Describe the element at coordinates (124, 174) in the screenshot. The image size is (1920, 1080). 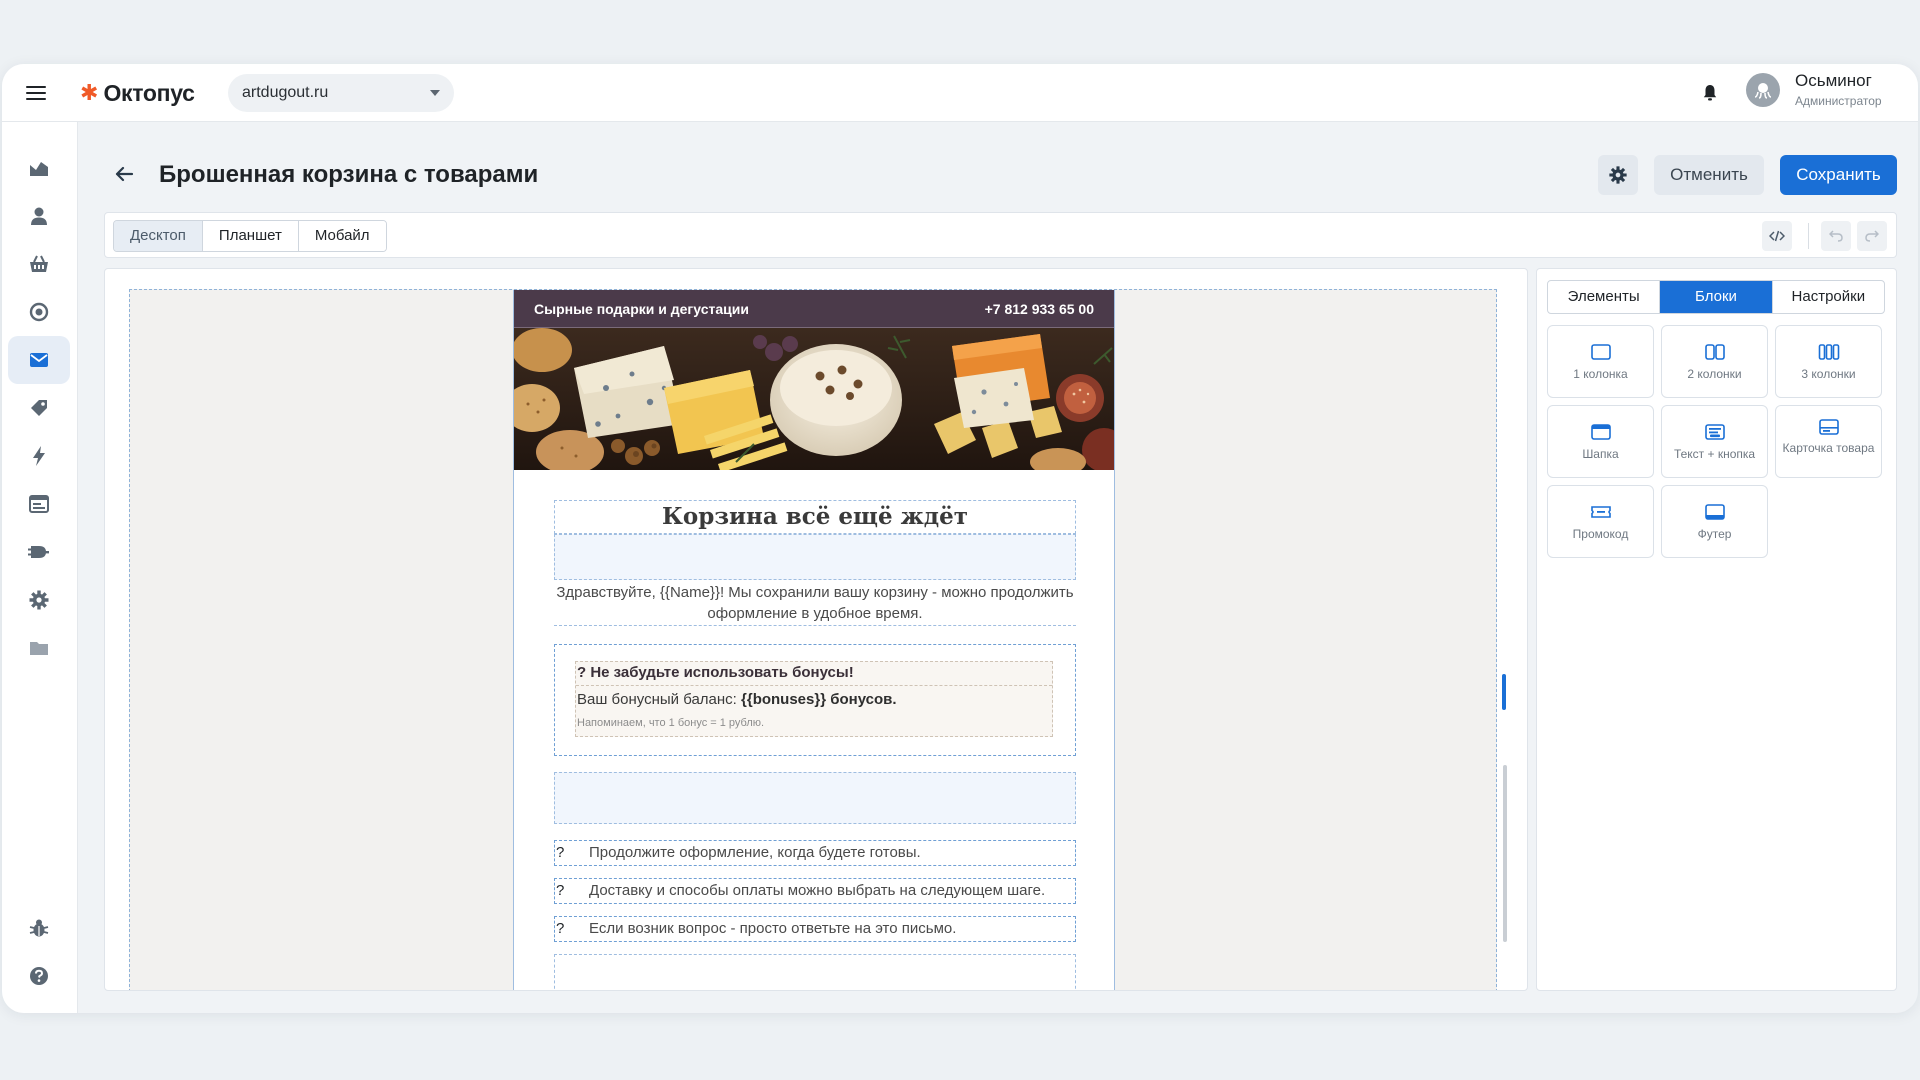
I see `back-arrow-icon` at that location.